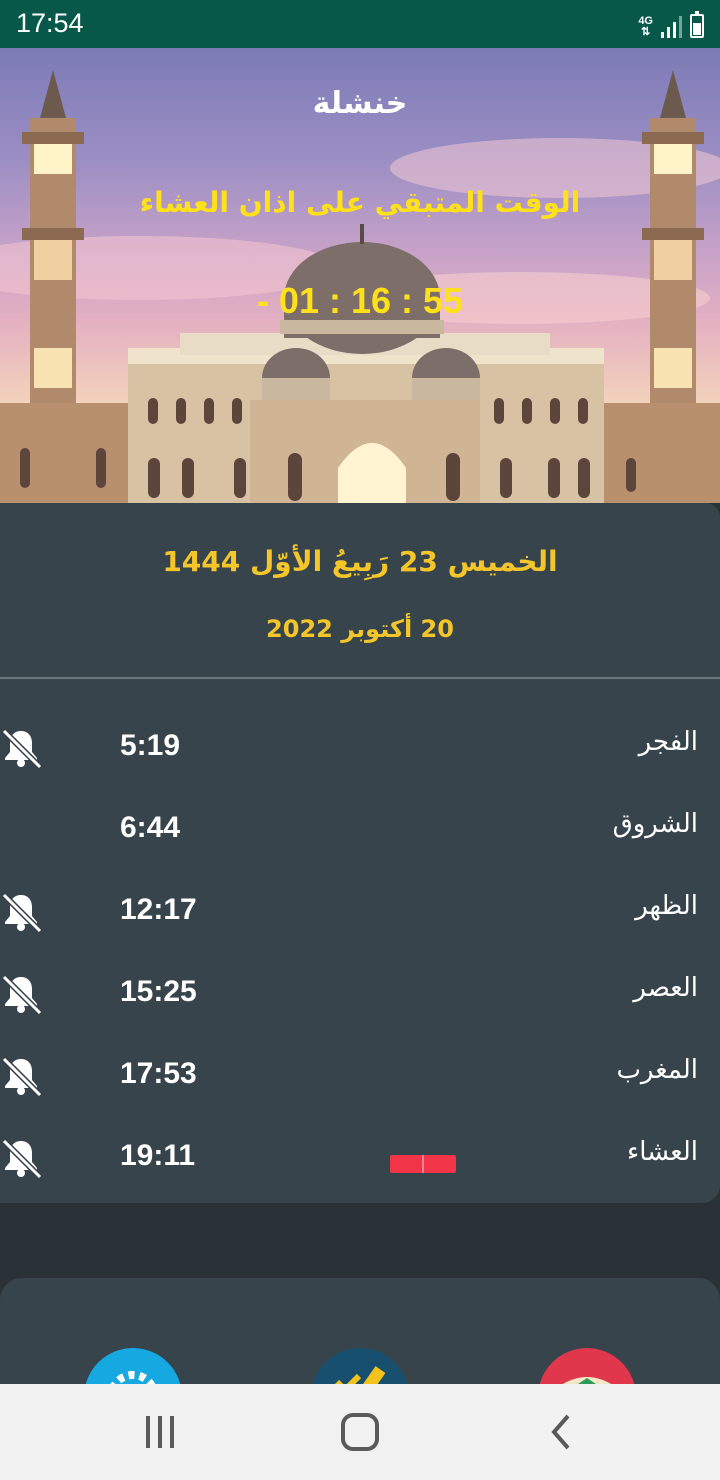 The image size is (720, 1480). Describe the element at coordinates (655, 824) in the screenshot. I see `prayer-name: الشروق` at that location.